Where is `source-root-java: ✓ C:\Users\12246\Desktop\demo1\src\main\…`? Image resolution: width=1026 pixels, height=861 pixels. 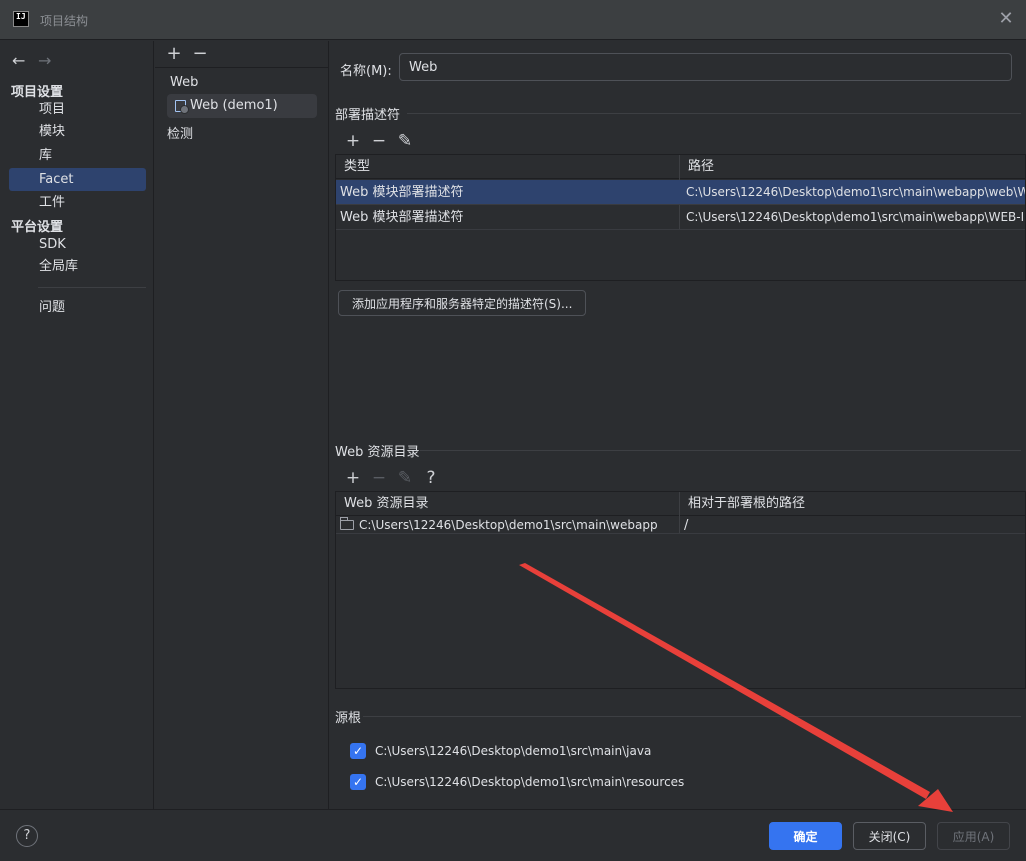 source-root-java: ✓ C:\Users\12246\Desktop\demo1\src\main\… is located at coordinates (500, 751).